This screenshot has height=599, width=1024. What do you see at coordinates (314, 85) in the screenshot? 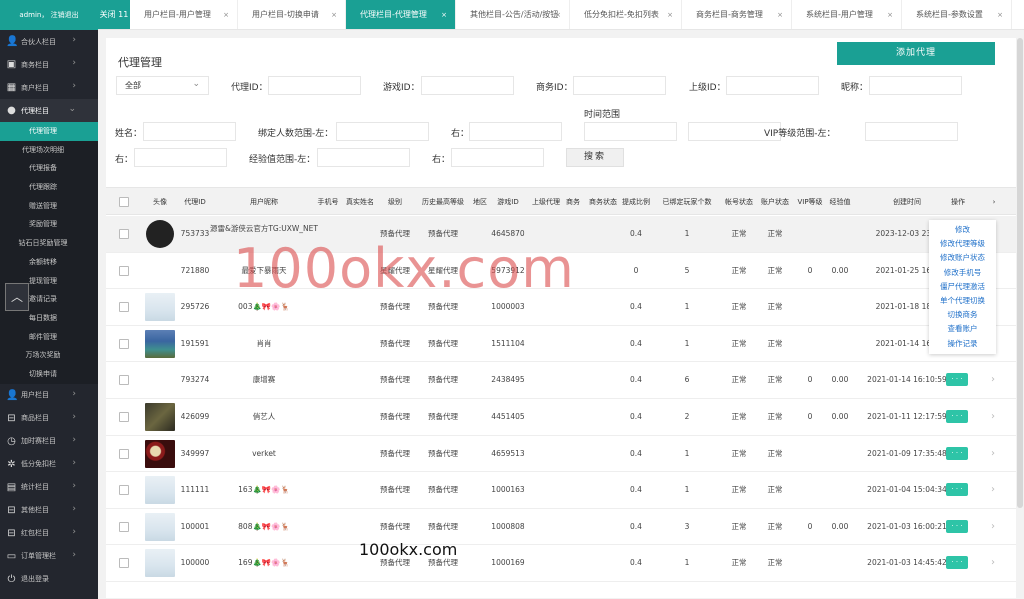
I see `agent-id-input` at bounding box center [314, 85].